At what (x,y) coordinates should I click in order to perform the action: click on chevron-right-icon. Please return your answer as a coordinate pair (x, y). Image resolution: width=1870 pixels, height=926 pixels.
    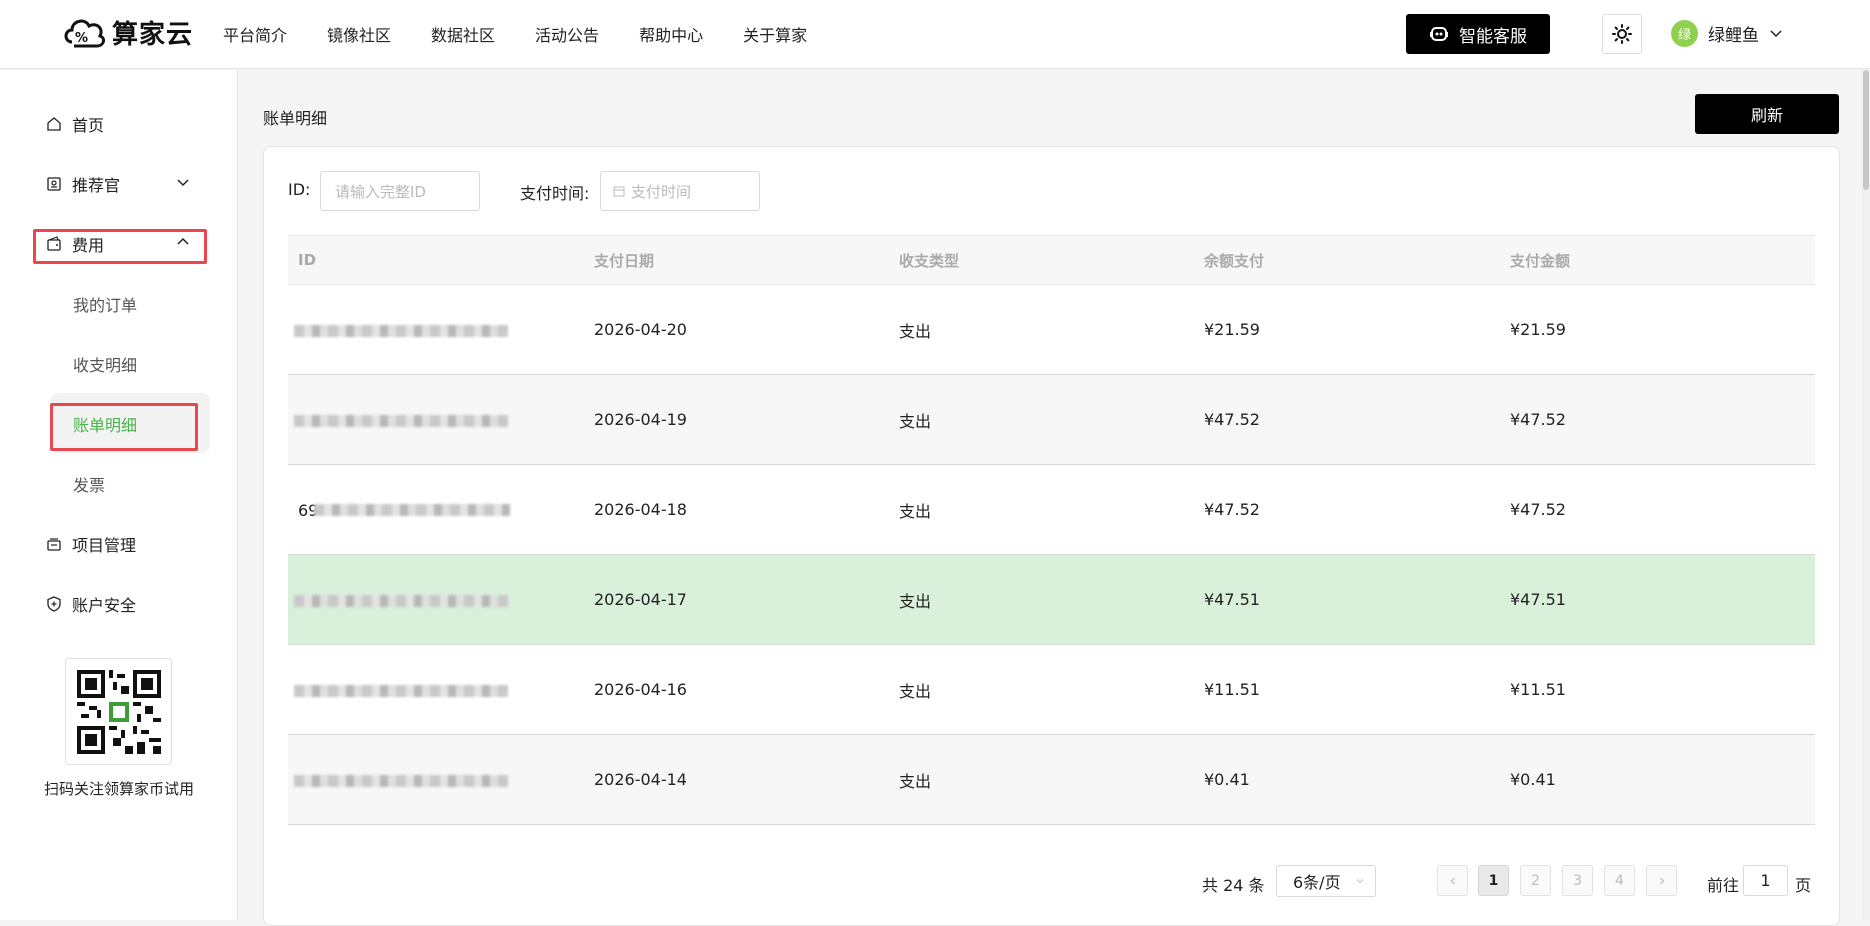
    Looking at the image, I should click on (1661, 880).